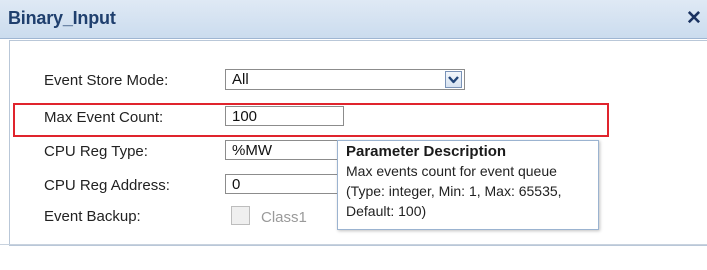 The height and width of the screenshot is (270, 707). I want to click on class1-checkbox-label: Class1, so click(284, 217).